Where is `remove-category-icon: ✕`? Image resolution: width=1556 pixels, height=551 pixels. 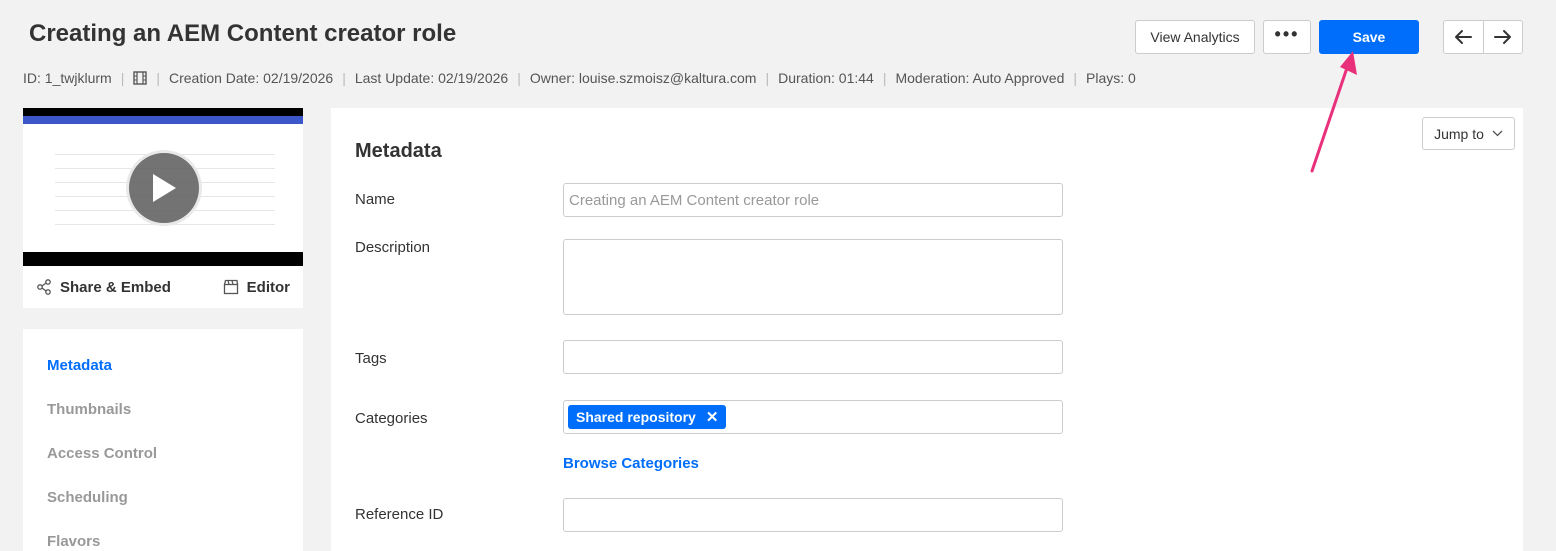 remove-category-icon: ✕ is located at coordinates (712, 417).